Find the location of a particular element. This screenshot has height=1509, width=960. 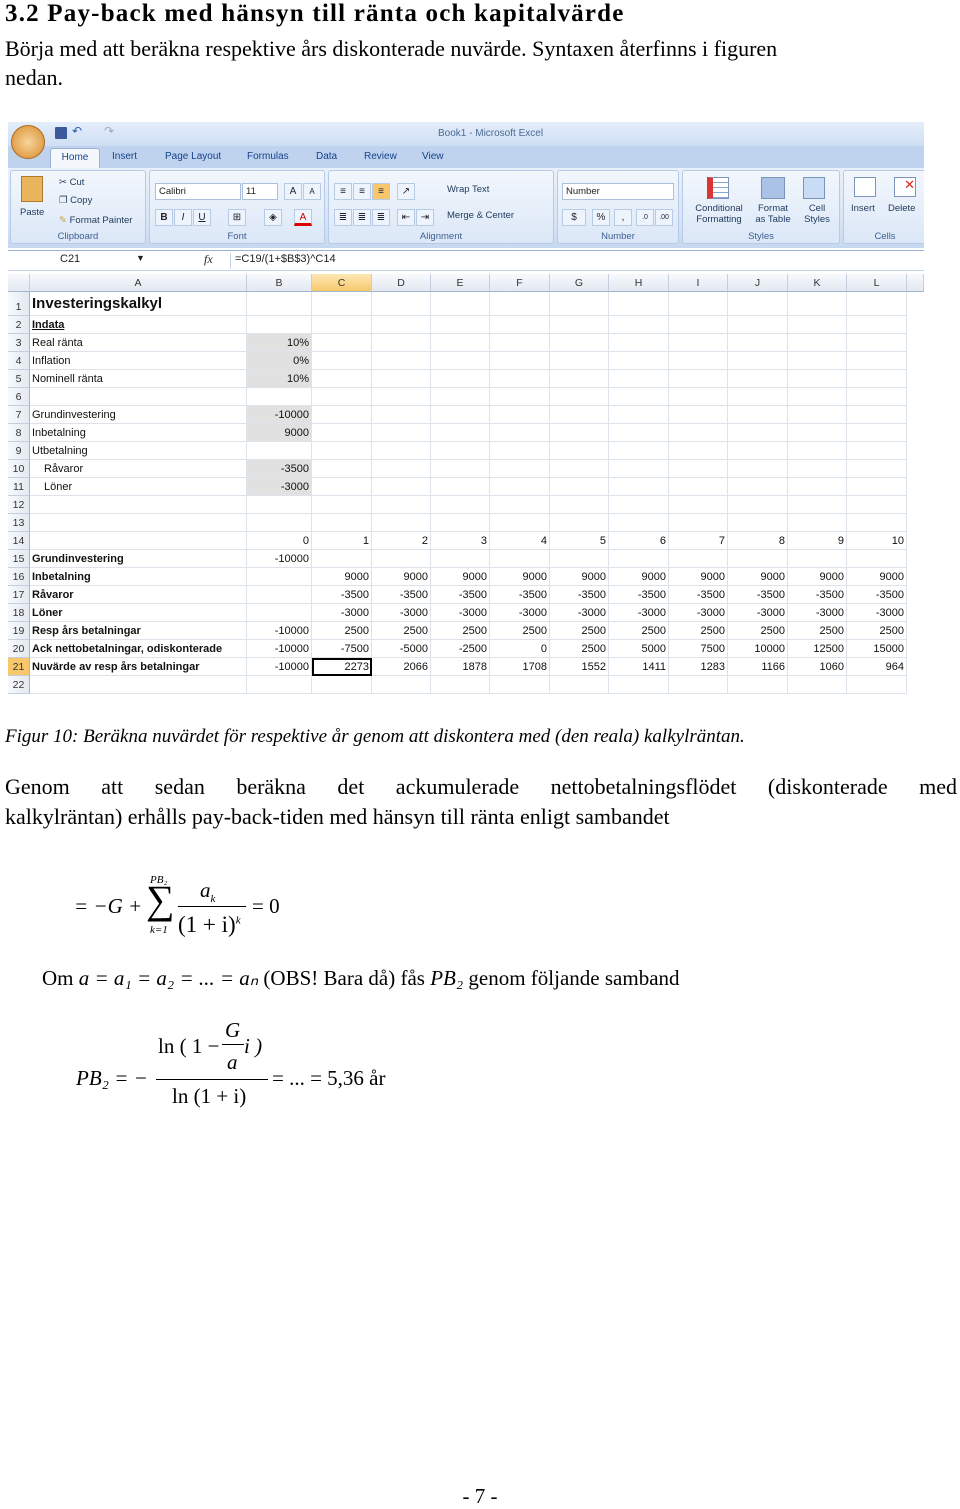

row-header-21: 21 is located at coordinates (19, 667).